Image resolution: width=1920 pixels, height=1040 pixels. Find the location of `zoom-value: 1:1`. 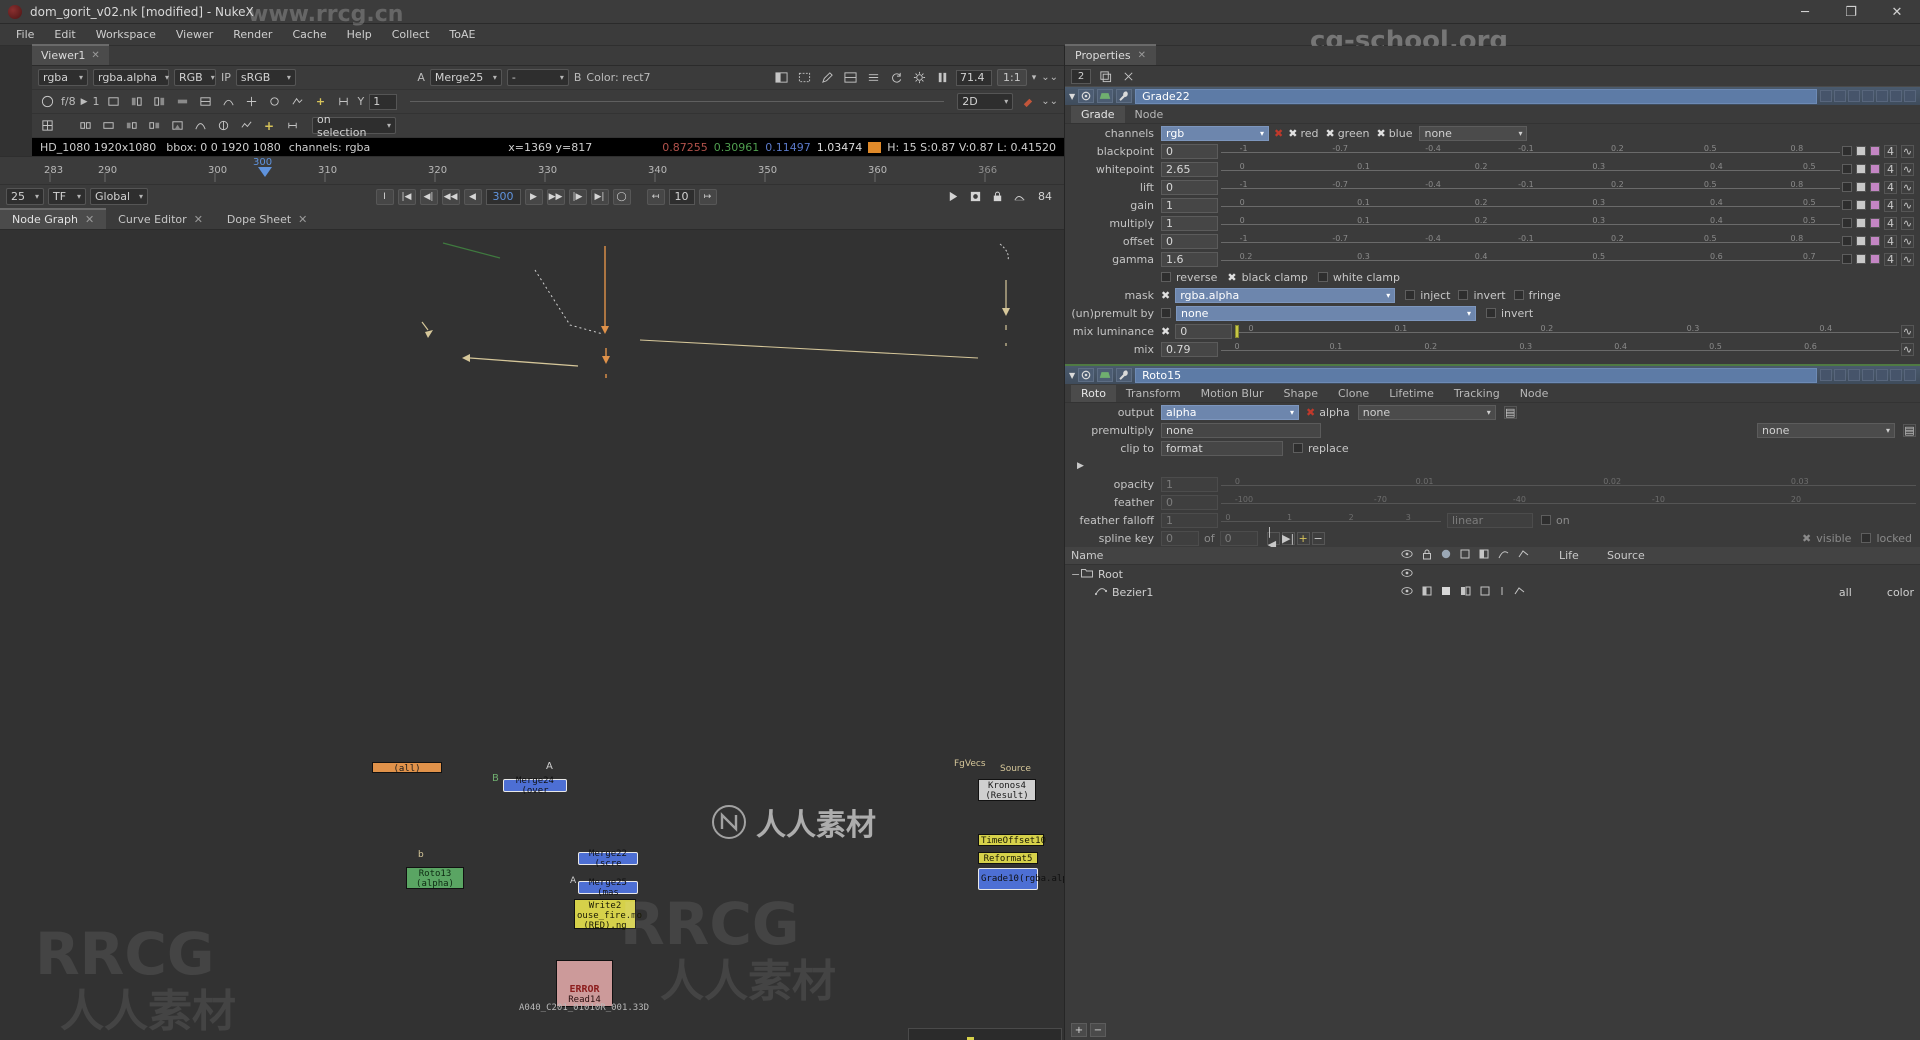

zoom-value: 1:1 is located at coordinates (1012, 77).